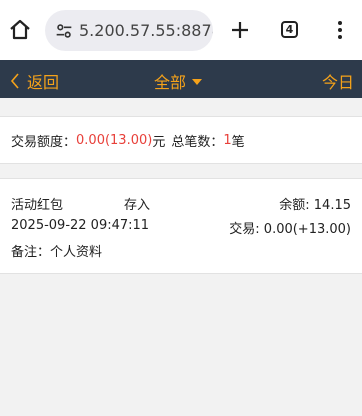  I want to click on back-button: 返回, so click(34, 81).